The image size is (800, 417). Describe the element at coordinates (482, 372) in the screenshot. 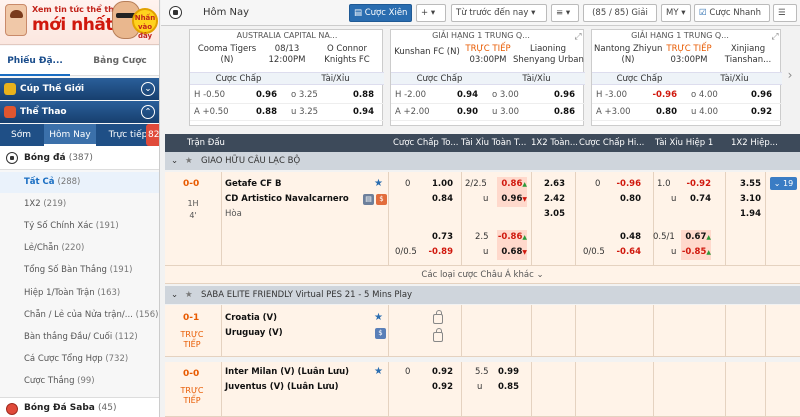

I see `ou-line: 5.5` at that location.